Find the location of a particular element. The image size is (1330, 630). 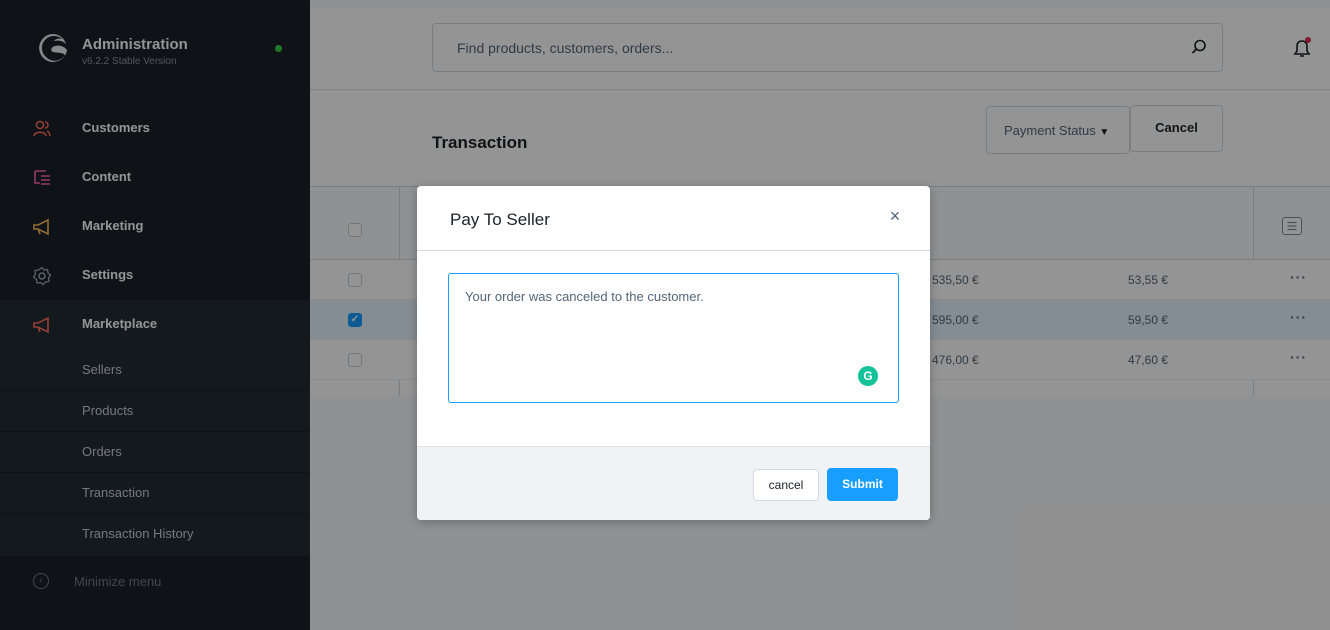

message-textarea: Your order was canceled to the customer. is located at coordinates (673, 338).